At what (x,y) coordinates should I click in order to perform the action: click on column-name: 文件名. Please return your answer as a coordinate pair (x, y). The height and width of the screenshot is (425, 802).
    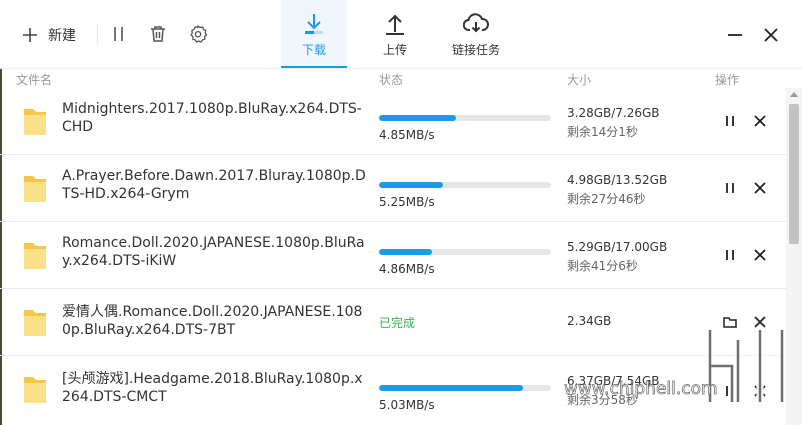
    Looking at the image, I should click on (34, 80).